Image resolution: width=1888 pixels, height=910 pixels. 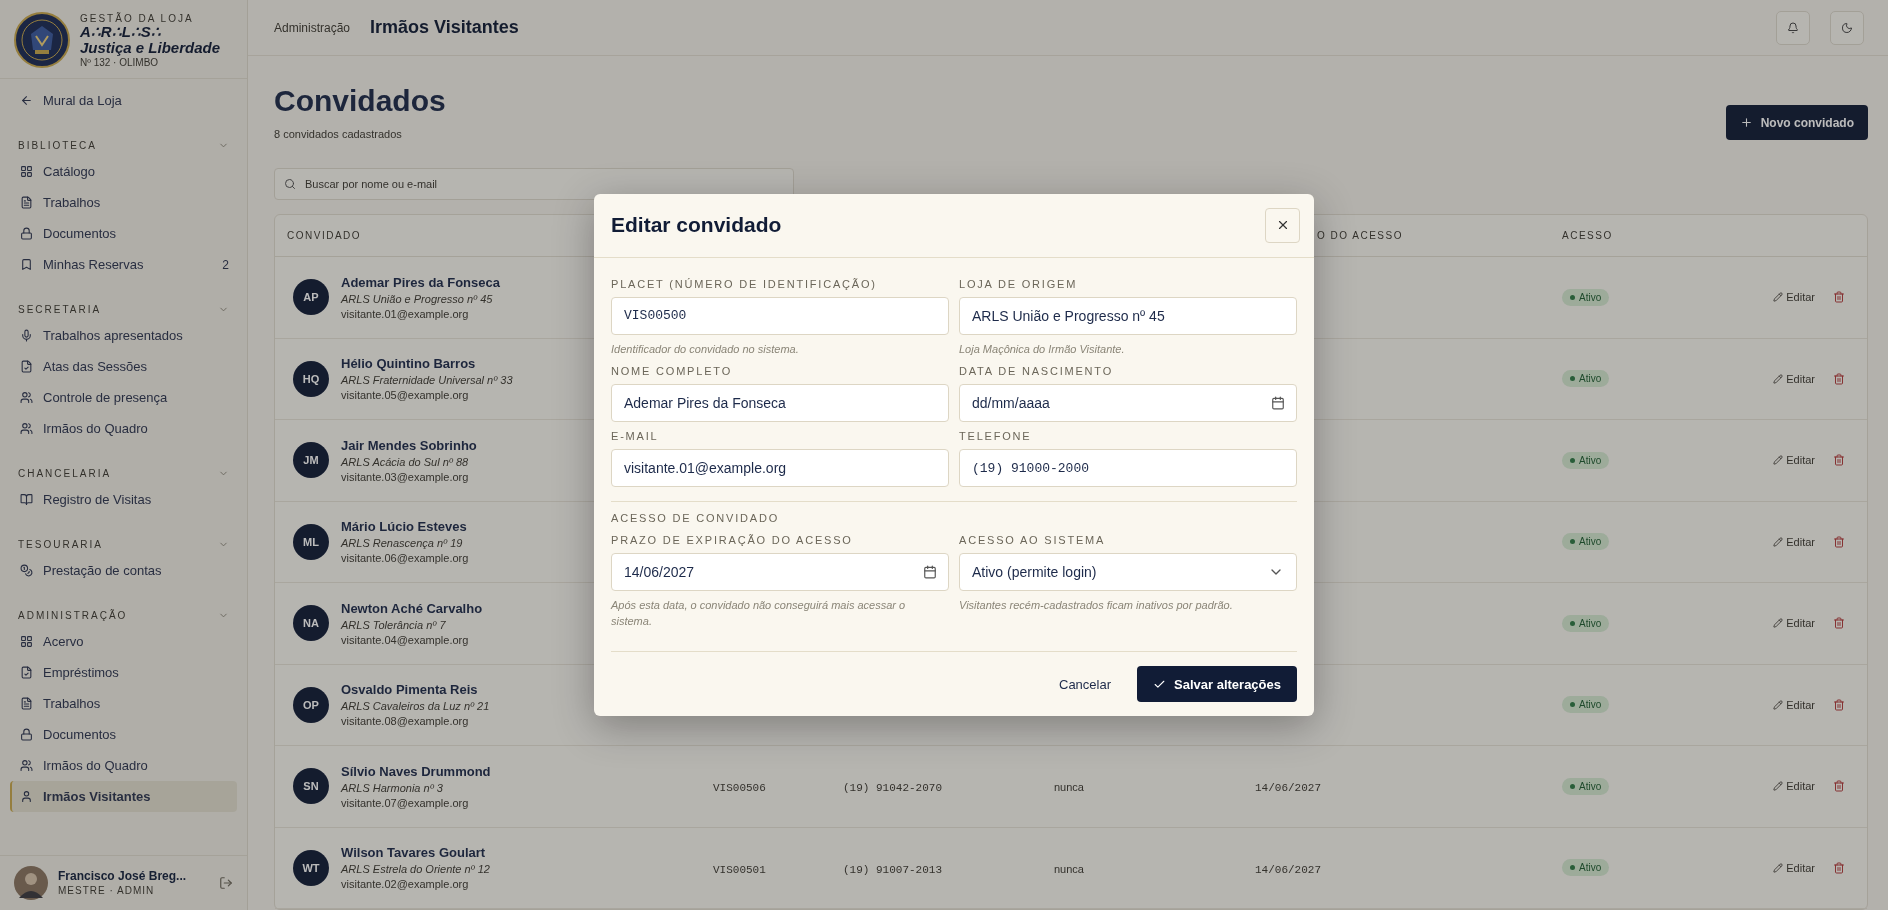 What do you see at coordinates (60, 544) in the screenshot?
I see `section-title: TESOURARIA` at bounding box center [60, 544].